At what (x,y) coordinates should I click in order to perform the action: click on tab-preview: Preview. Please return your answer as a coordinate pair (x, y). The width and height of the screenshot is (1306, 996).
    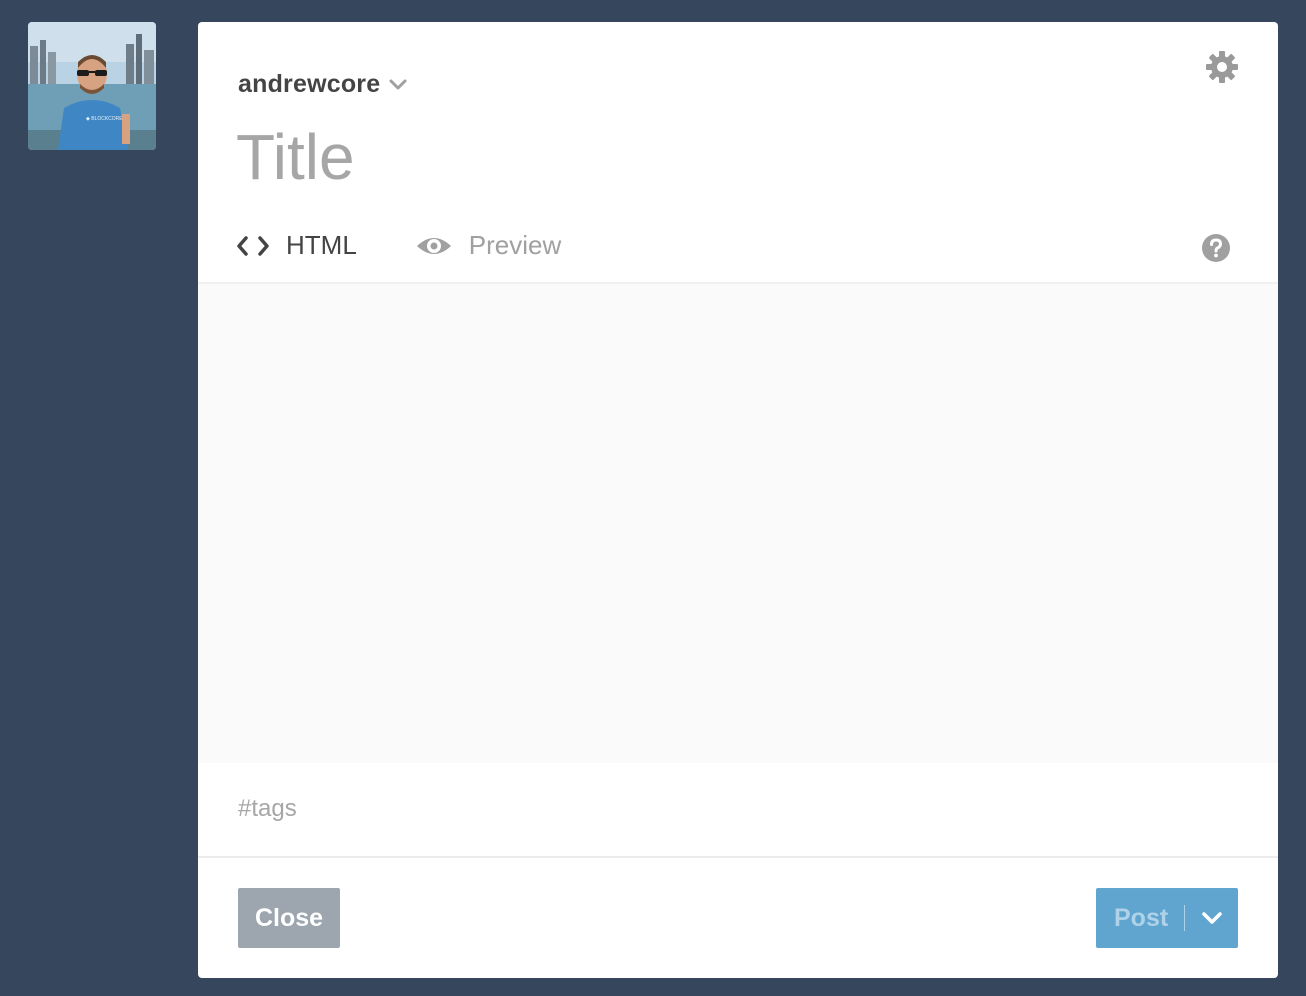
    Looking at the image, I should click on (488, 245).